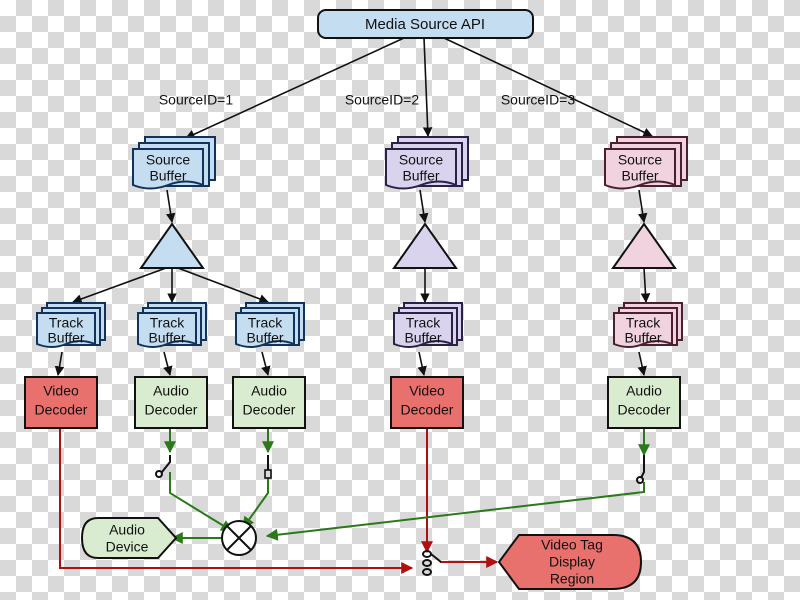 This screenshot has width=800, height=600. I want to click on audio-decoder-2-label-line2: Decoder, so click(269, 410).